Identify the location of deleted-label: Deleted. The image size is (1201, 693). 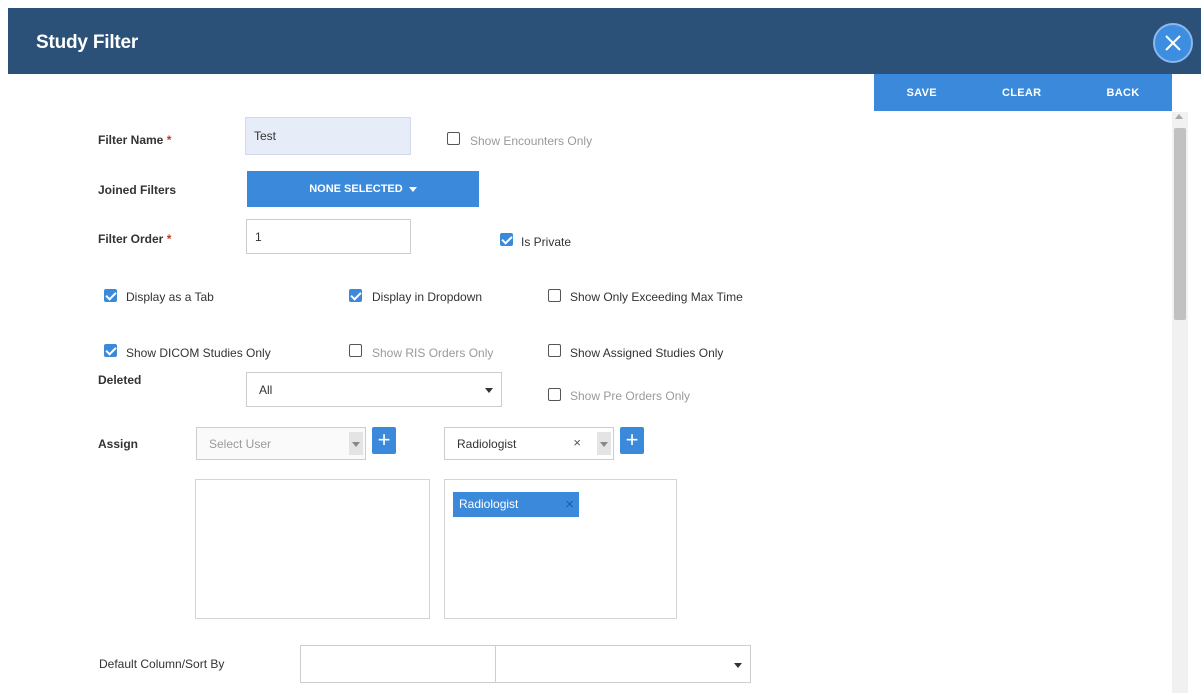
(120, 380).